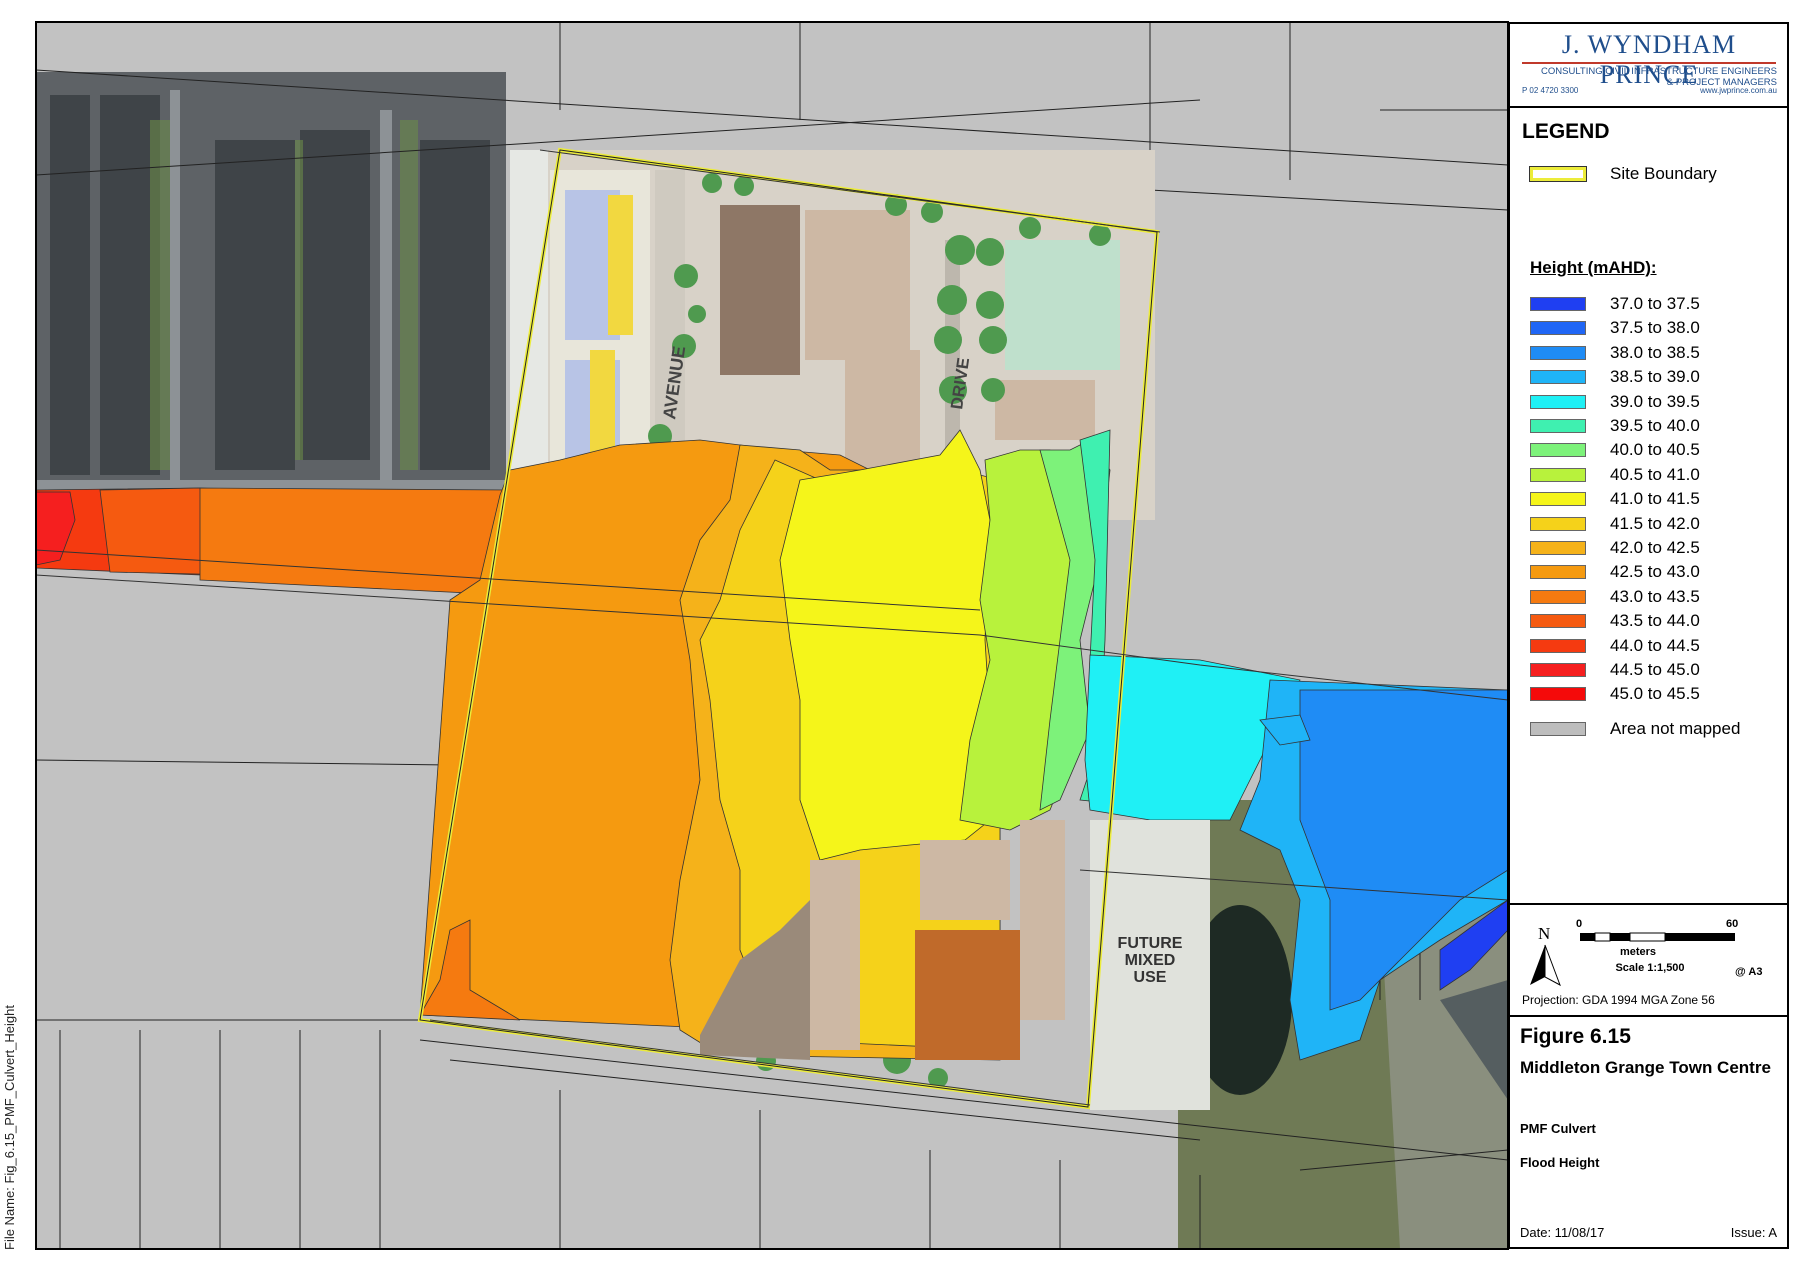  What do you see at coordinates (1618, 1000) in the screenshot?
I see `projection: Projection: GDA 1994 MGA Zone 56` at bounding box center [1618, 1000].